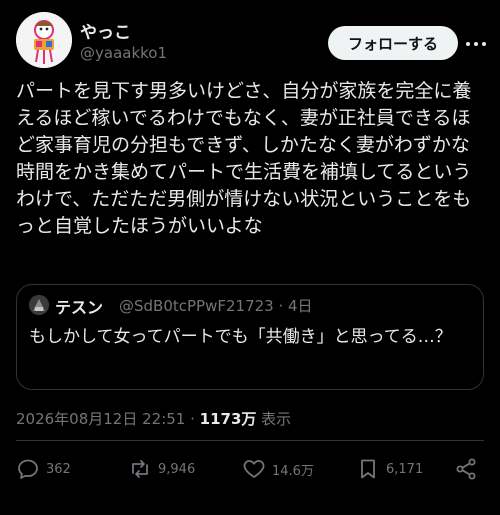 This screenshot has width=500, height=515. I want to click on like-button: 14.6万, so click(278, 469).